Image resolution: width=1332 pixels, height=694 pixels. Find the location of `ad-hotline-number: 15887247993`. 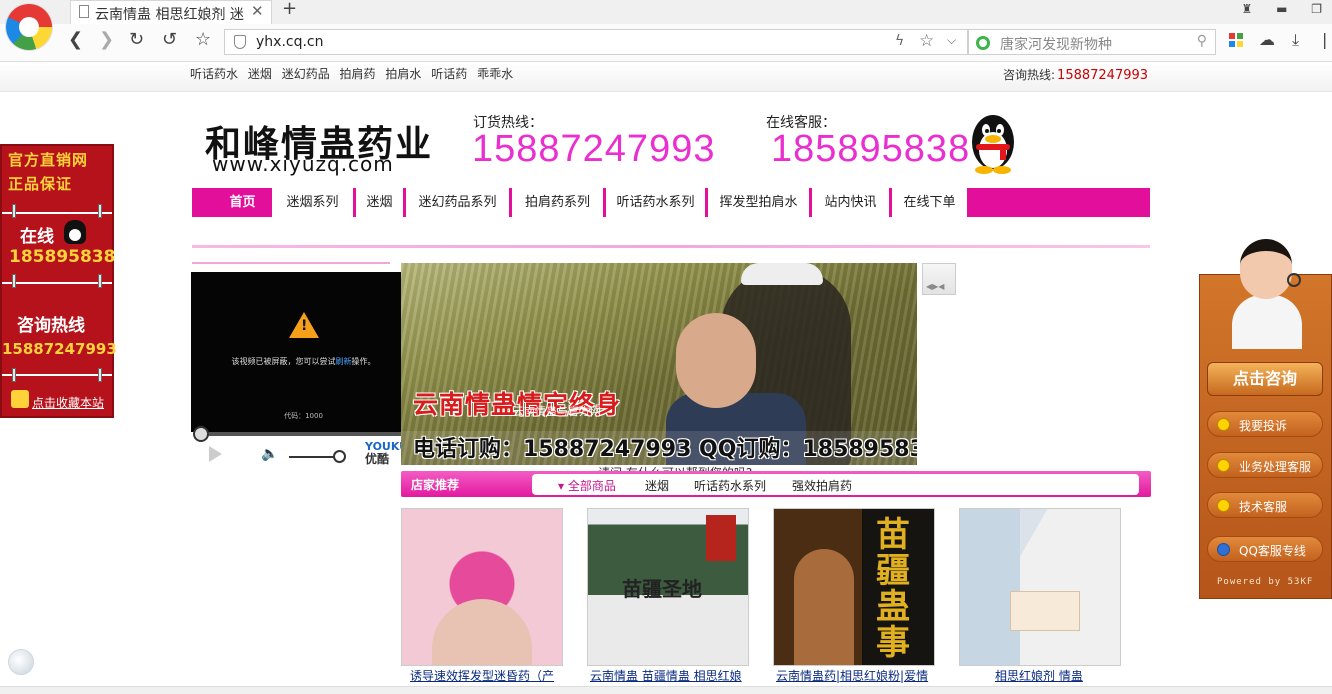

ad-hotline-number: 15887247993 is located at coordinates (59, 349).